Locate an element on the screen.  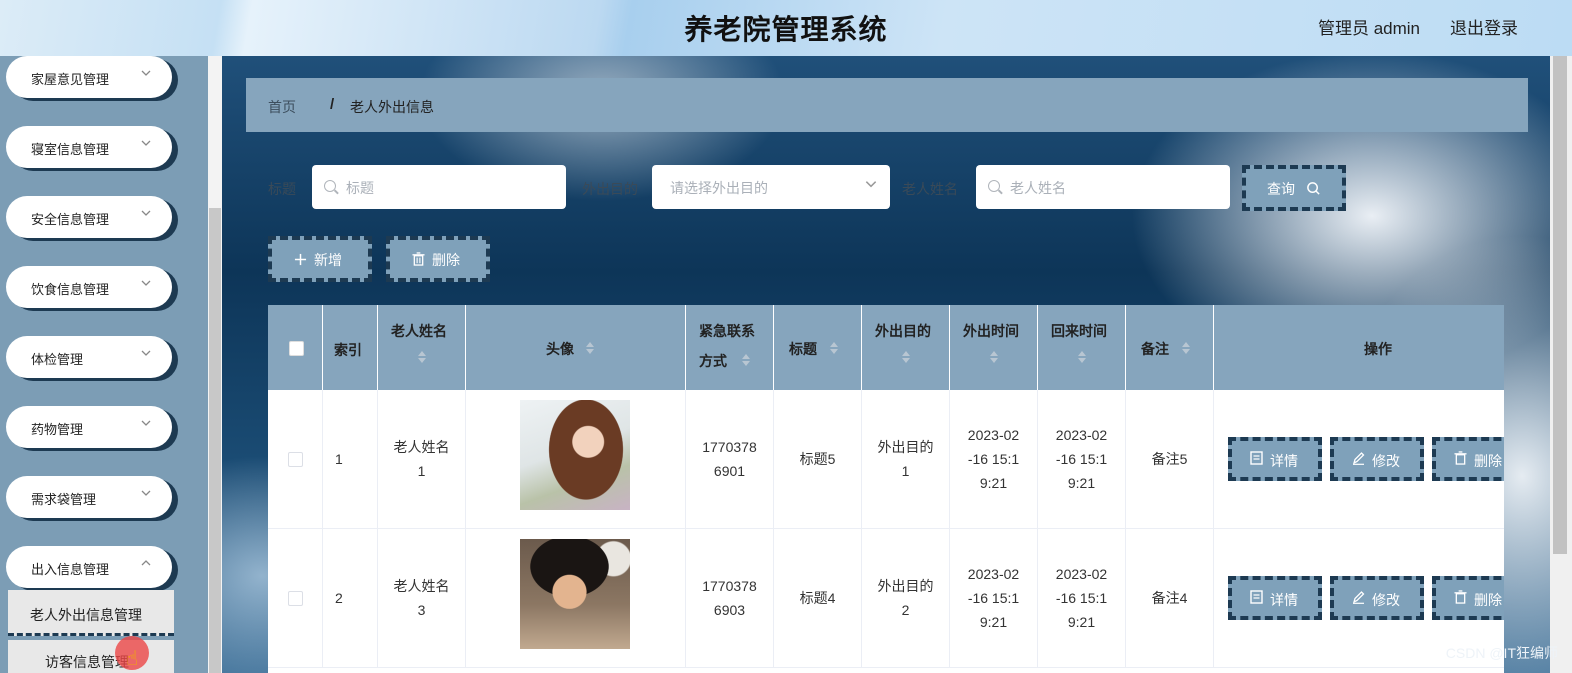
td-purpose: 外出目的 1 is located at coordinates (906, 459).